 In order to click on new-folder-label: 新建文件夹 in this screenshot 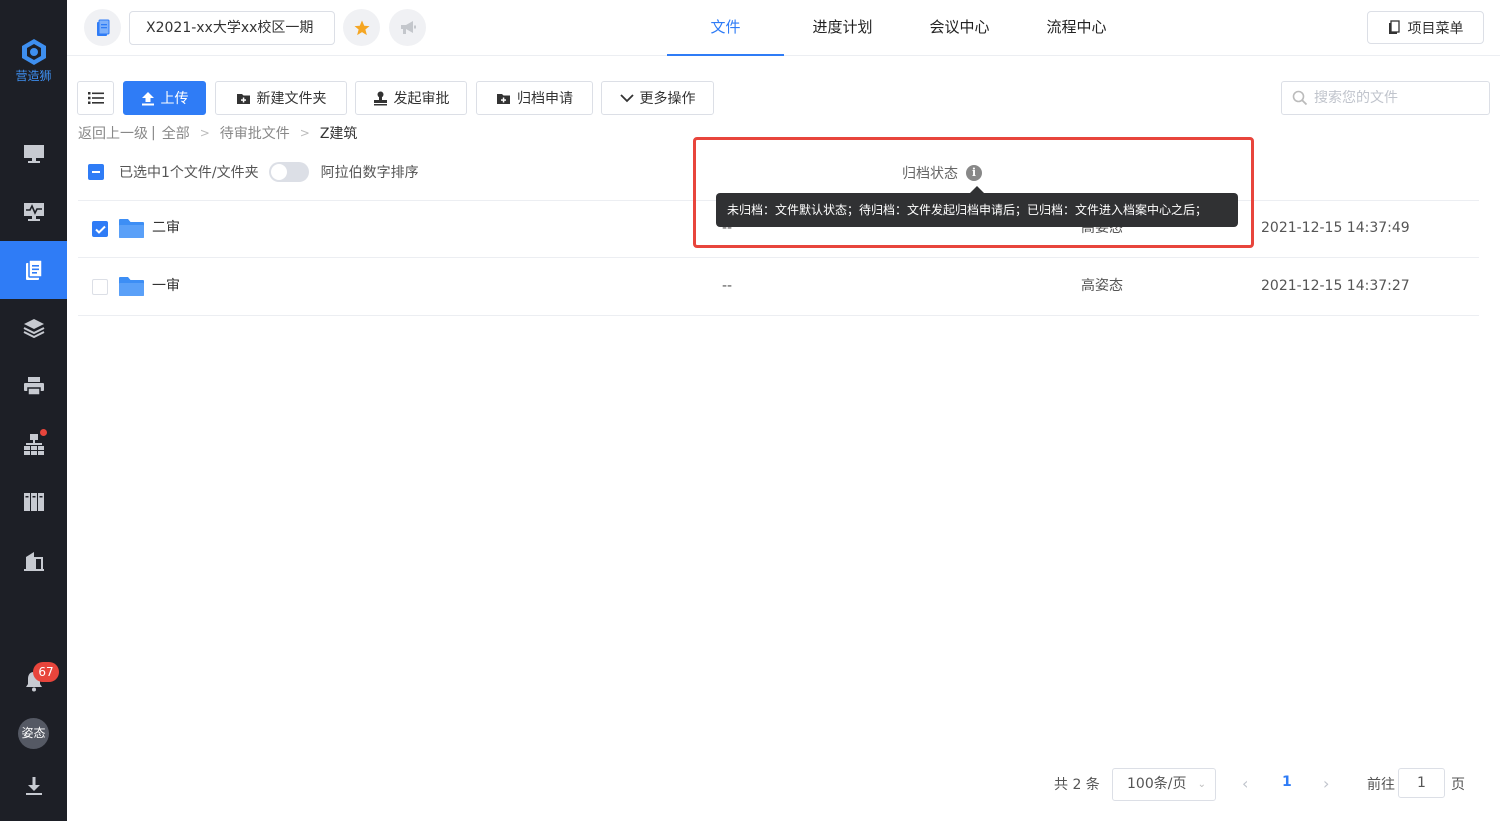, I will do `click(291, 99)`.